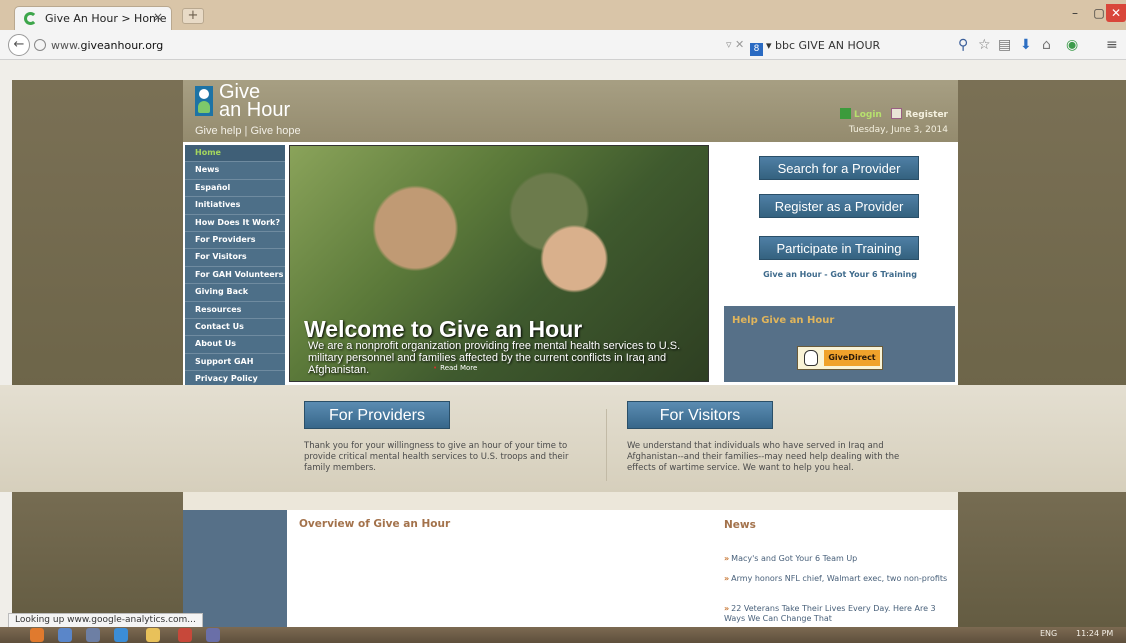 This screenshot has height=643, width=1126. I want to click on mouse-icon, so click(811, 358).